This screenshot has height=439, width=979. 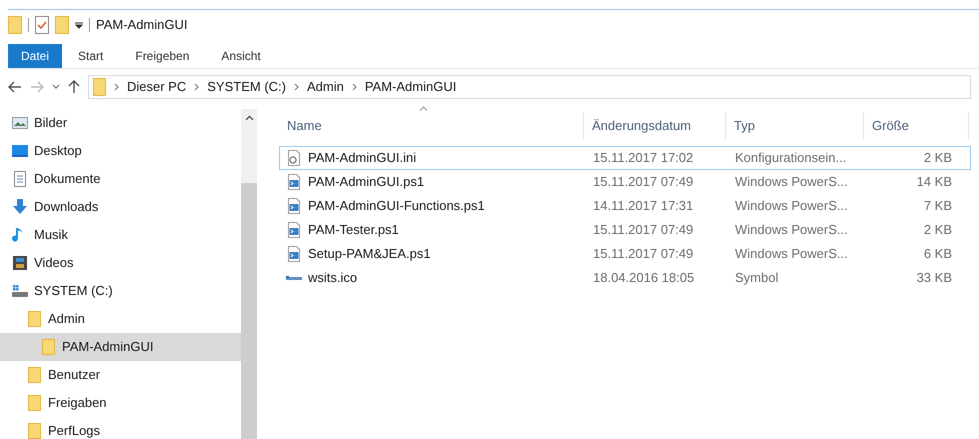 What do you see at coordinates (643, 278) in the screenshot?
I see `modified-date: 18.04.2016 18:05` at bounding box center [643, 278].